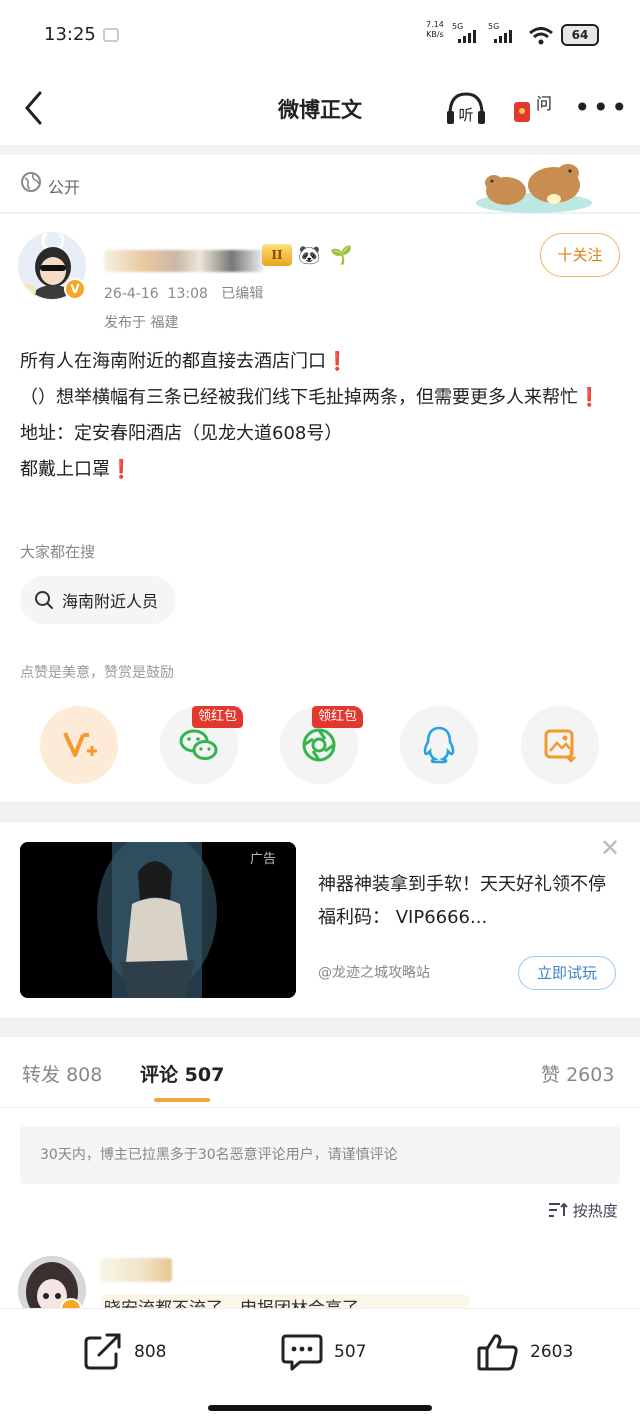 This screenshot has height=1423, width=640. I want to click on network-speed-value: 7.14, so click(435, 24).